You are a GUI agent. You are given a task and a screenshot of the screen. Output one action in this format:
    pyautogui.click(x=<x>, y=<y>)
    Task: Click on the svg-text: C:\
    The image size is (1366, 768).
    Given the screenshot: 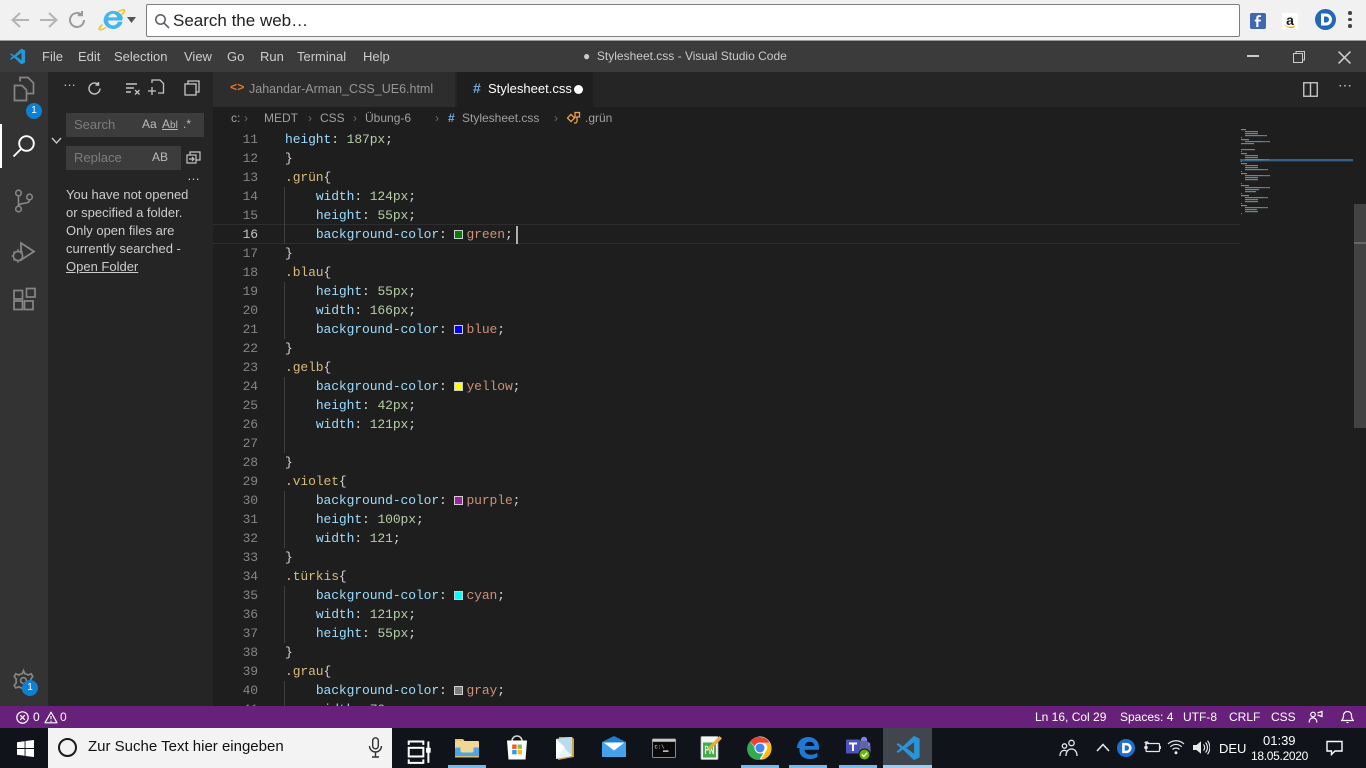 What is the action you would take?
    pyautogui.click(x=660, y=747)
    